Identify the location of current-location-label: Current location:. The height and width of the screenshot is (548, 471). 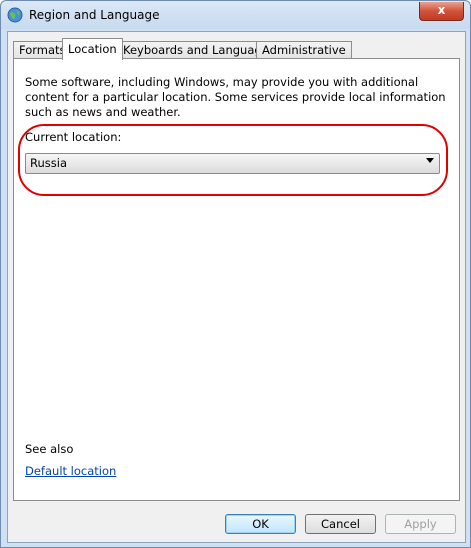
(73, 137).